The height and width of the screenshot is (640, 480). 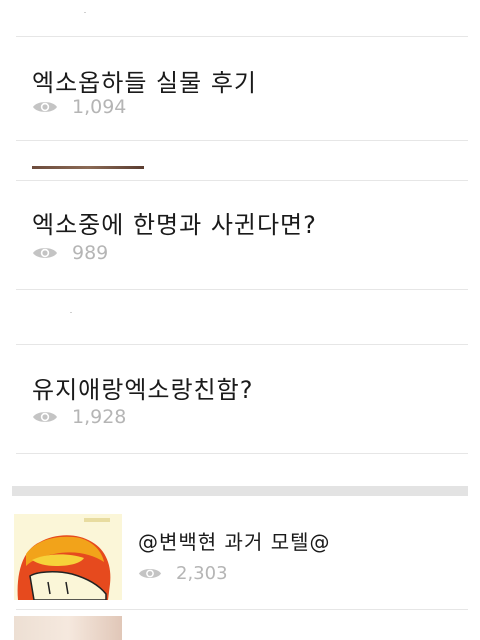 I want to click on view-count-value: 1,928, so click(x=99, y=417).